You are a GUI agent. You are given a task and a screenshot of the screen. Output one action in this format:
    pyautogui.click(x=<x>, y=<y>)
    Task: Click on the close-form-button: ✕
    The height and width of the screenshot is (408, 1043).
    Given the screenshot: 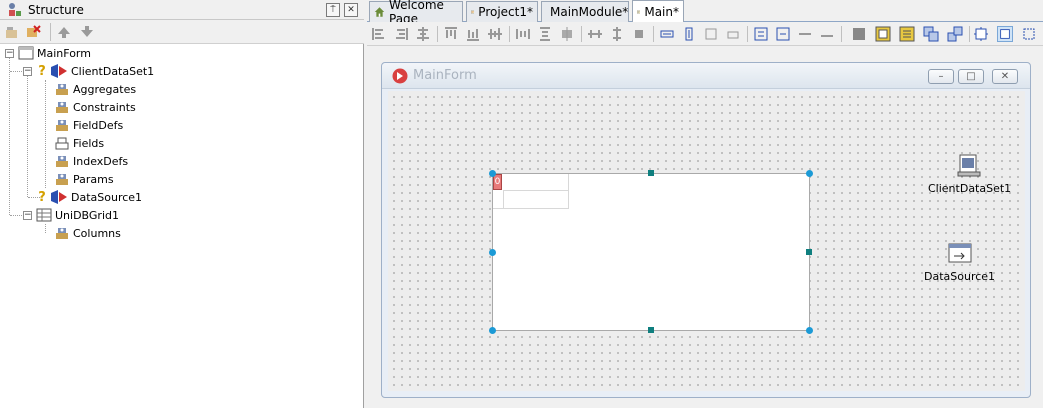 What is the action you would take?
    pyautogui.click(x=1005, y=76)
    